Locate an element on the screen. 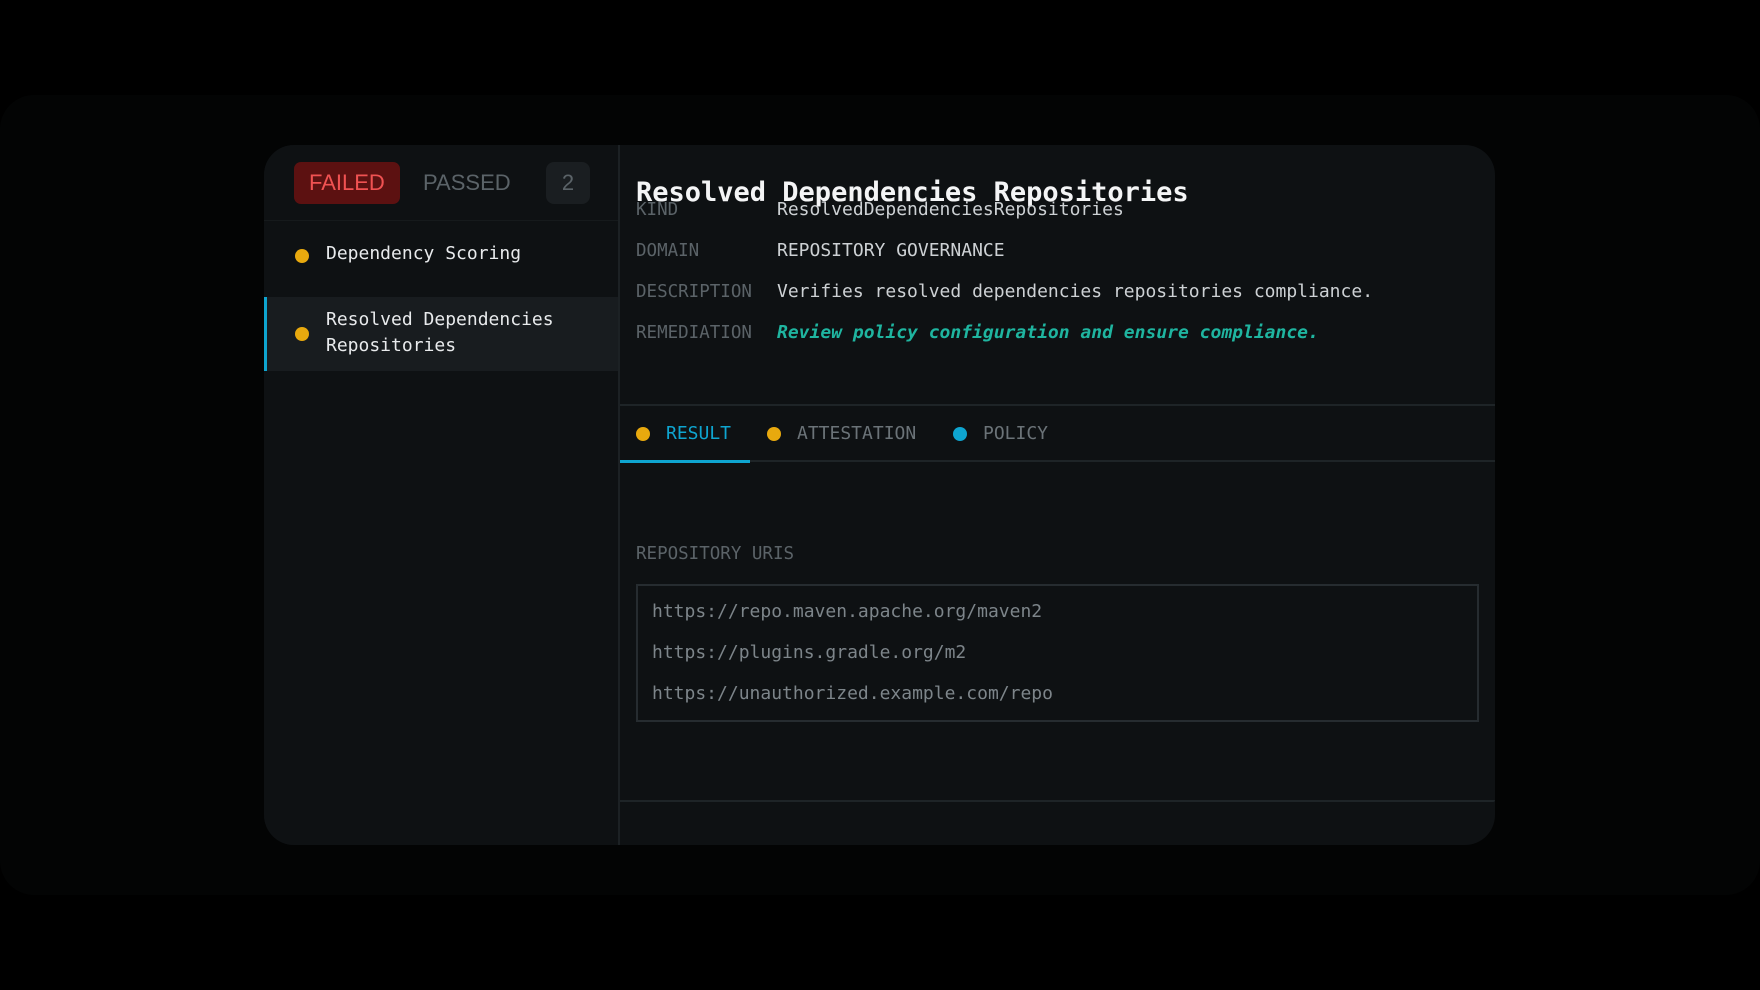 The width and height of the screenshot is (1760, 990). status-filter-bar: FAILED PASSED 2 is located at coordinates (441, 183).